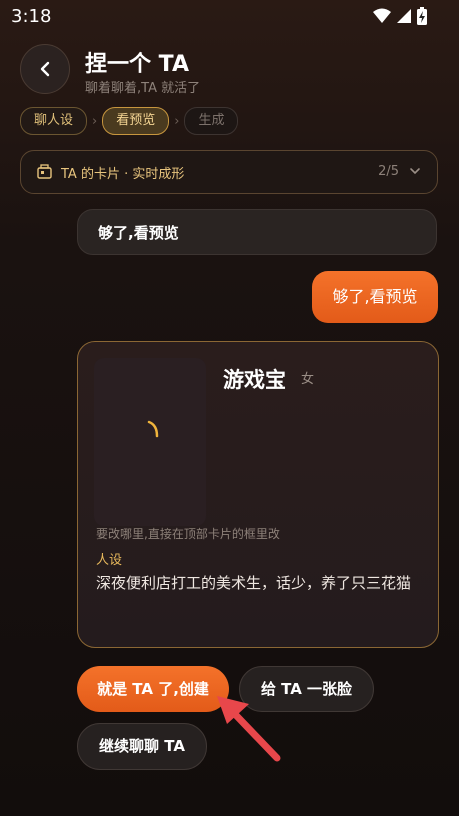 This screenshot has height=816, width=459. I want to click on annotation-arrow-icon, so click(249, 729).